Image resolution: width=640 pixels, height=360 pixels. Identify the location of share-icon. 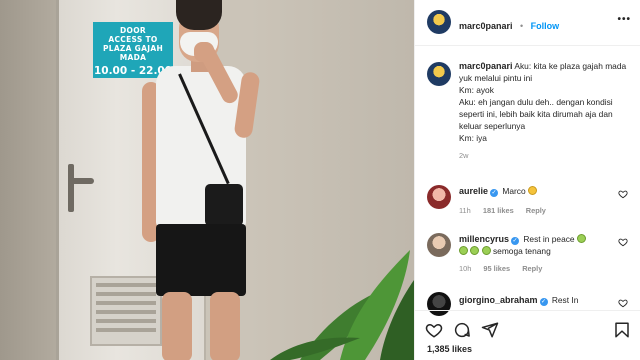
(490, 330).